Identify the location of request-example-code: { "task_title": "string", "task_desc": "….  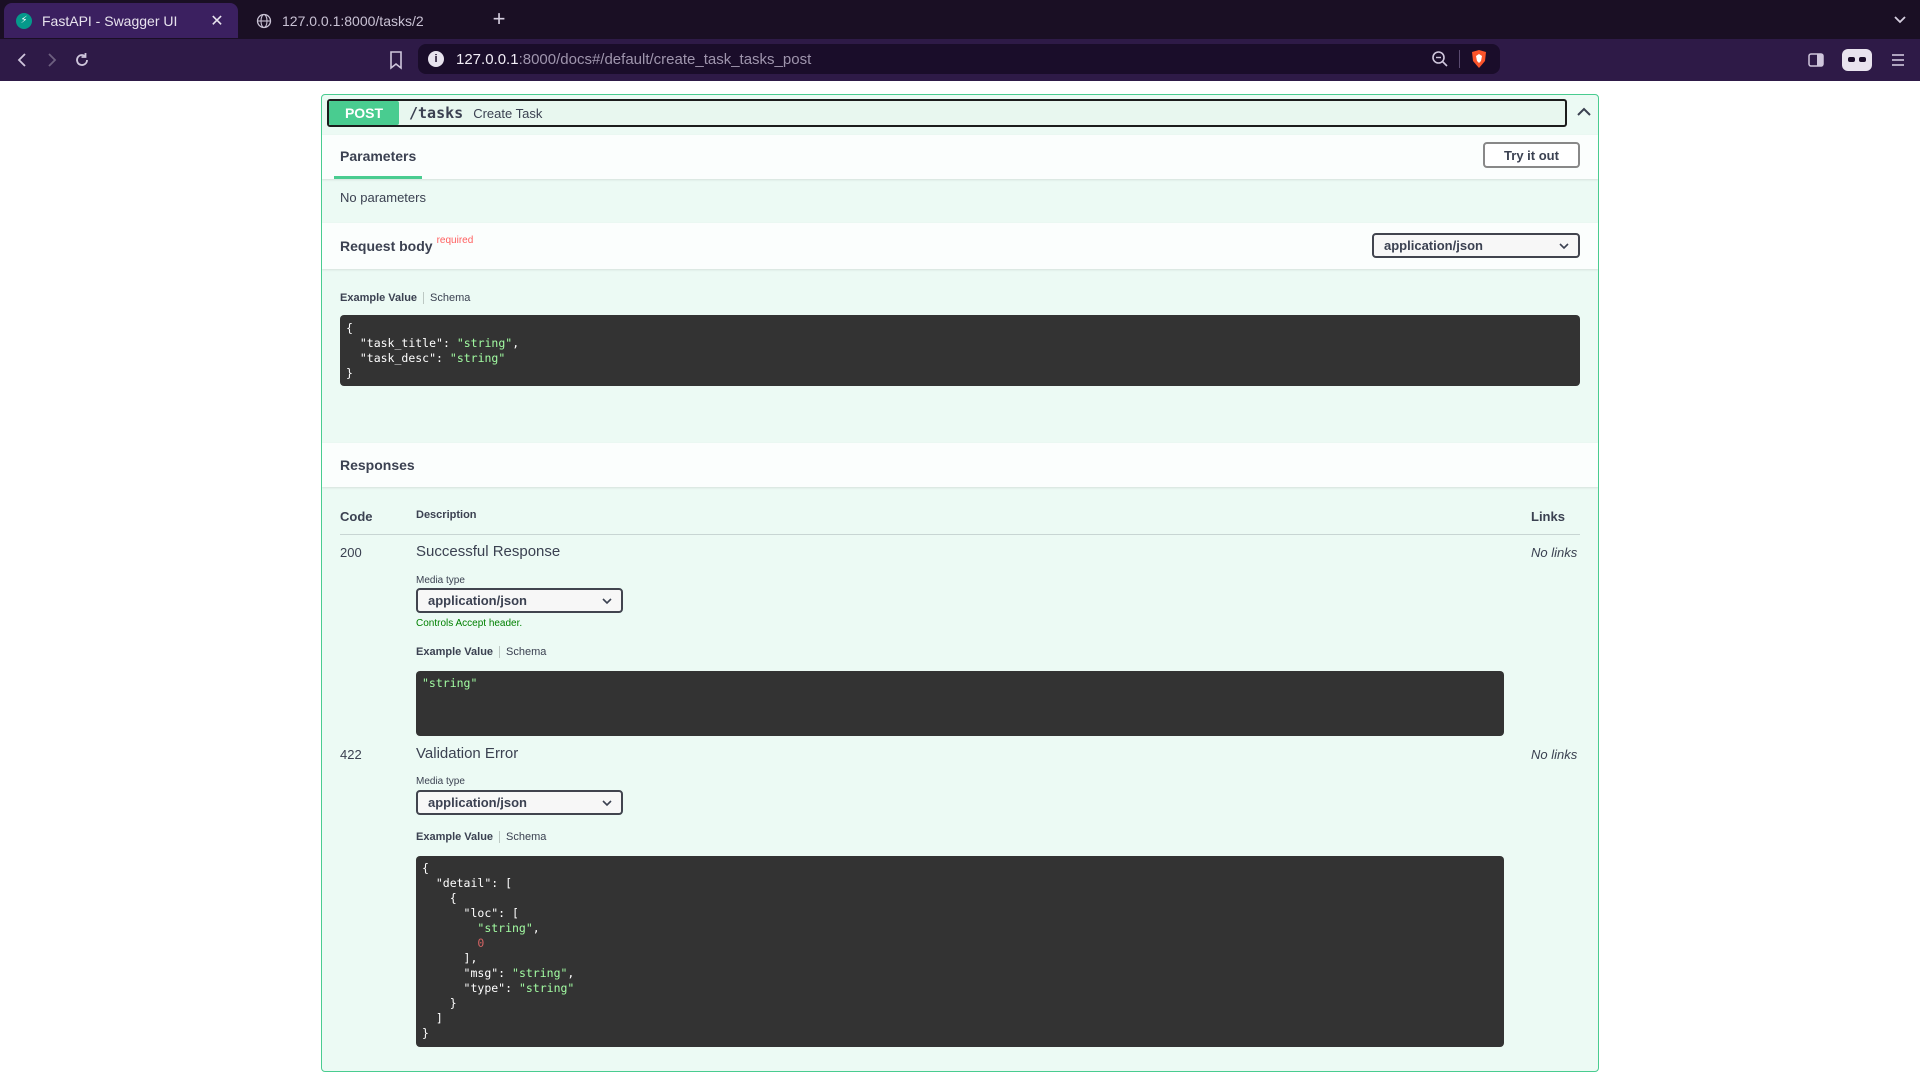
(960, 350).